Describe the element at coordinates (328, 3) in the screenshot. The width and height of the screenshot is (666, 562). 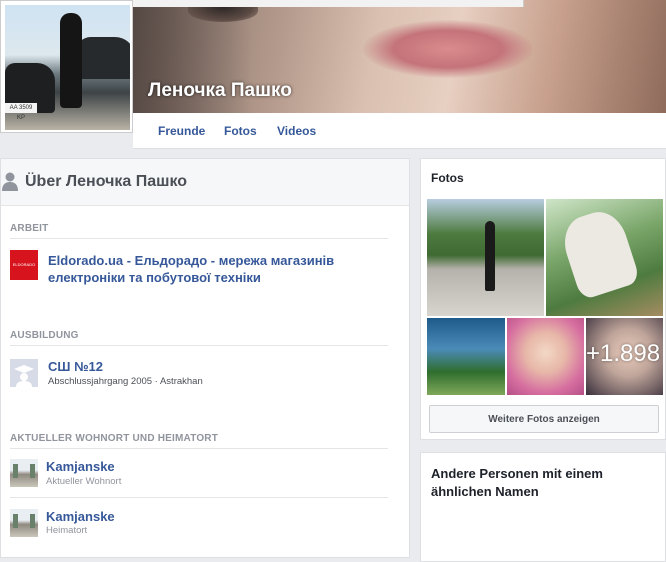
I see `cover-top-strip` at that location.